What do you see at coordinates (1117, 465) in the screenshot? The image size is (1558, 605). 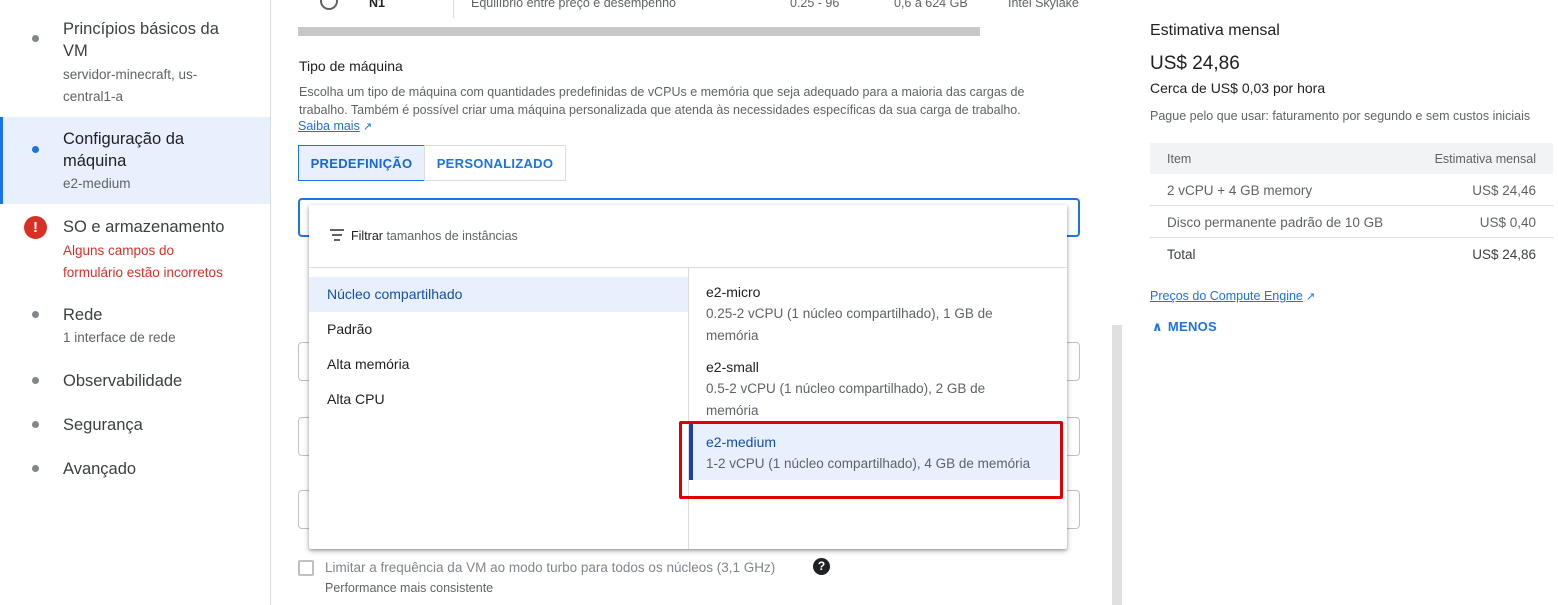 I see `vertical-scrollbar` at bounding box center [1117, 465].